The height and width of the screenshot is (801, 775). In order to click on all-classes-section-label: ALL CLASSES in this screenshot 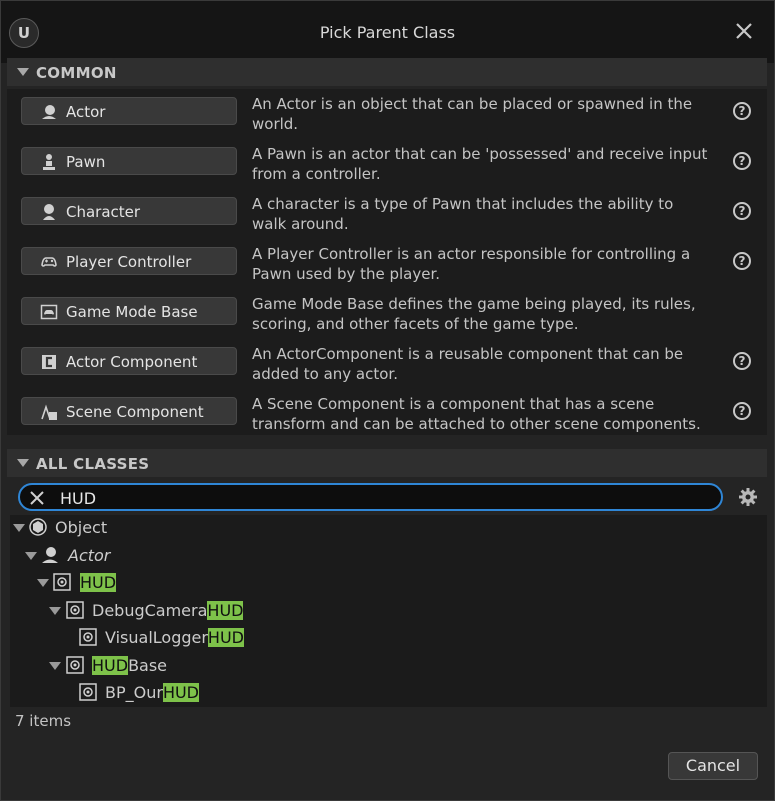, I will do `click(93, 464)`.